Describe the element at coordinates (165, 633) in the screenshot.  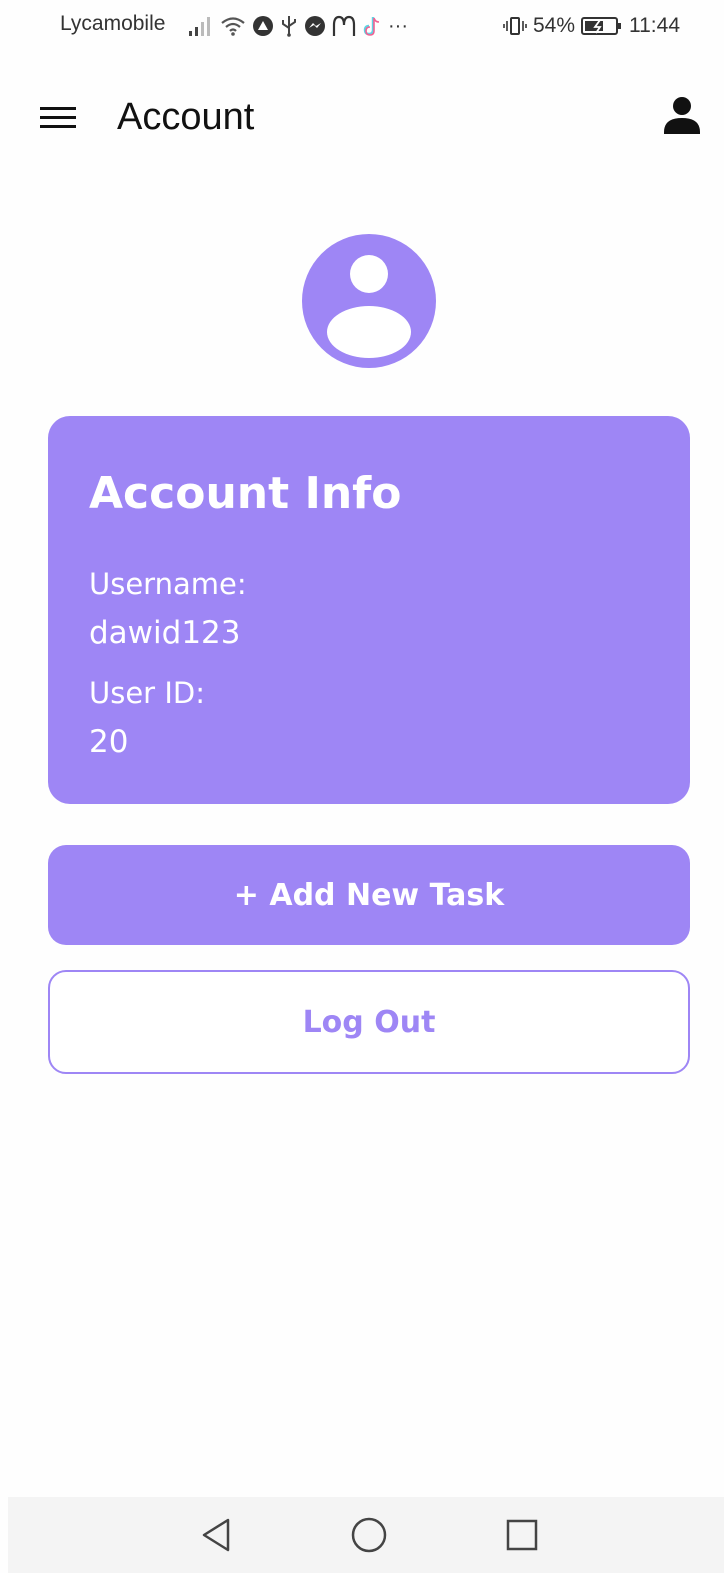
I see `username-value: dawid123` at that location.